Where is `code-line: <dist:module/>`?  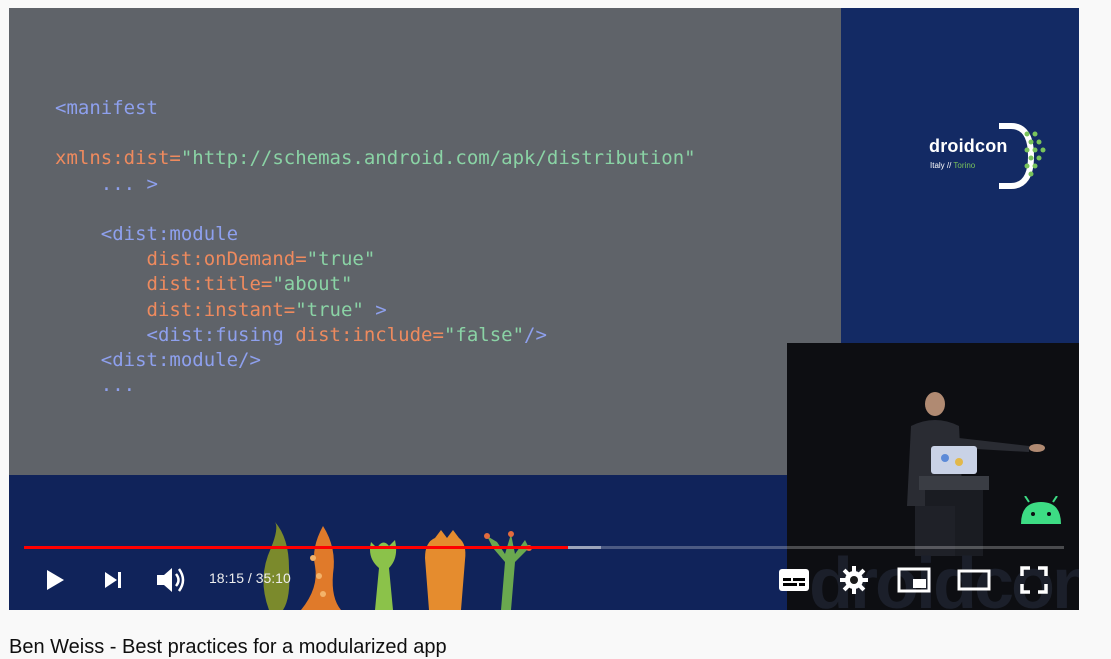 code-line: <dist:module/> is located at coordinates (375, 360).